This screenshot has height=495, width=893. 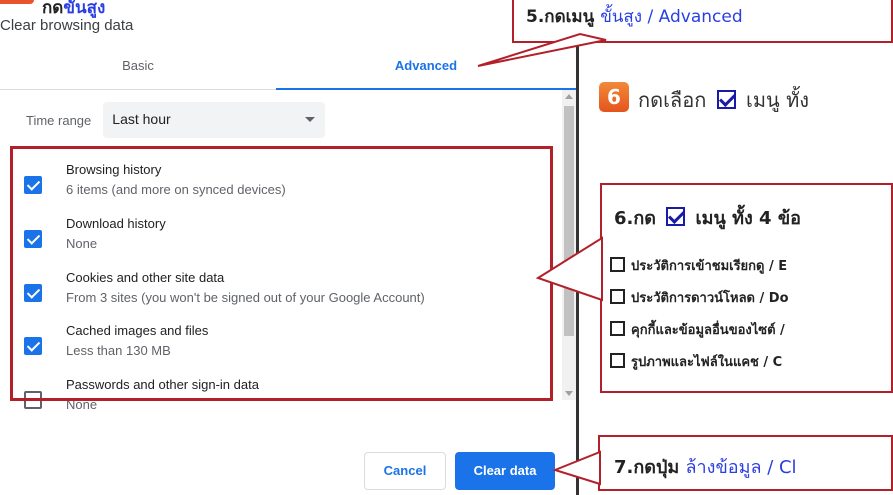 I want to click on callout-step-7-text: 7.กดปุ่ม ล้างข้อมูล / Cl, so click(x=705, y=467).